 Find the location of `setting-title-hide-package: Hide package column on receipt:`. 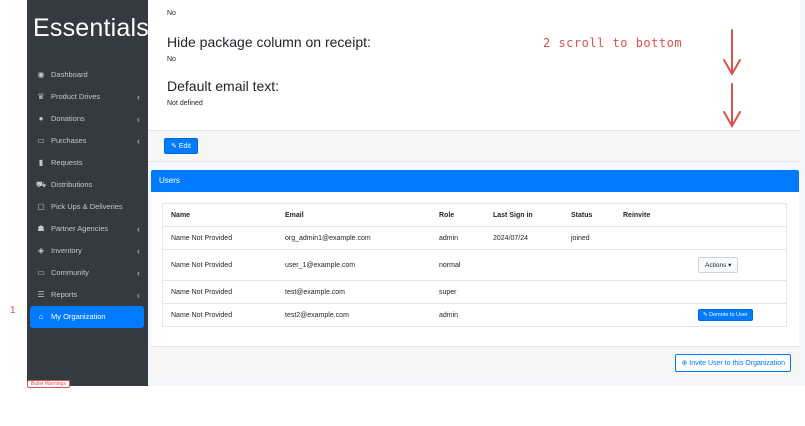

setting-title-hide-package: Hide package column on receipt: is located at coordinates (269, 42).